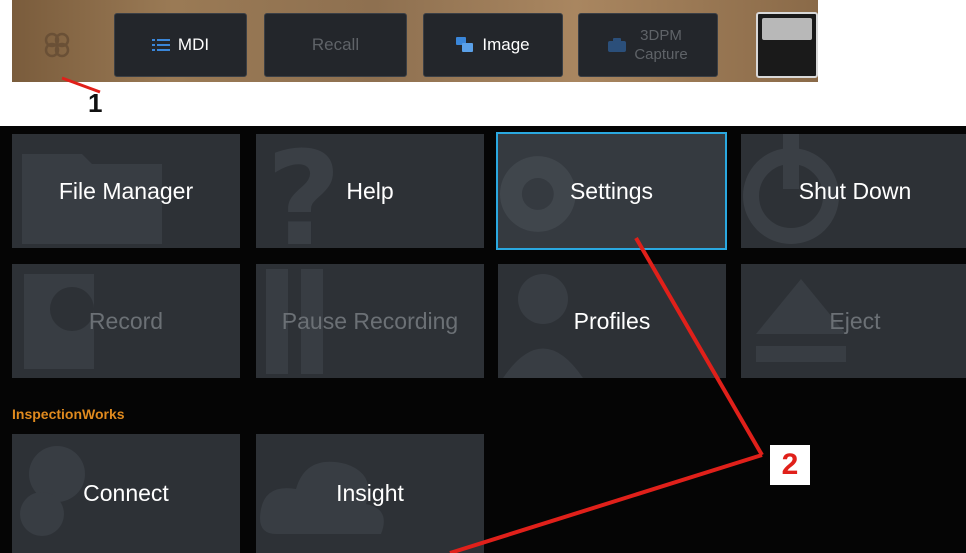 The height and width of the screenshot is (553, 966). I want to click on pause-recording-tile: Pause Recording, so click(370, 321).